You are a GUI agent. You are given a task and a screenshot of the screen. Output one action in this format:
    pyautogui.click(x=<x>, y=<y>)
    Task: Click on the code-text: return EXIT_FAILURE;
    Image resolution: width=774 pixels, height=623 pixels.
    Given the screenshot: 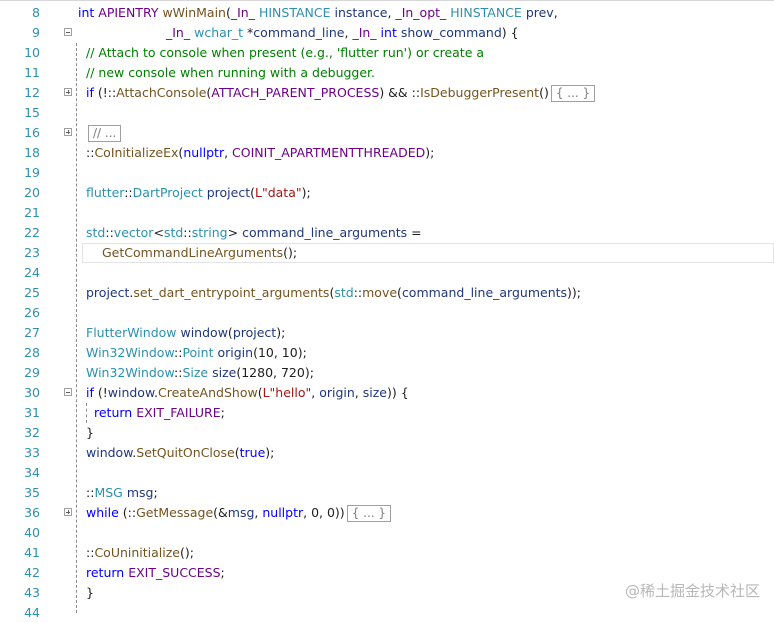 What is the action you would take?
    pyautogui.click(x=159, y=412)
    